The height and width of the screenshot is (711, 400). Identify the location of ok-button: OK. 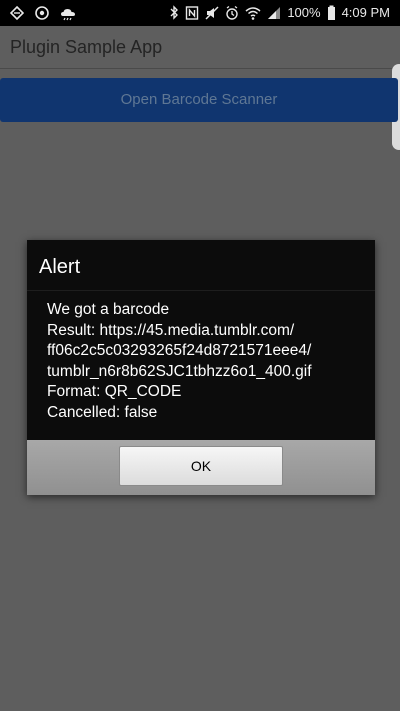
(201, 466).